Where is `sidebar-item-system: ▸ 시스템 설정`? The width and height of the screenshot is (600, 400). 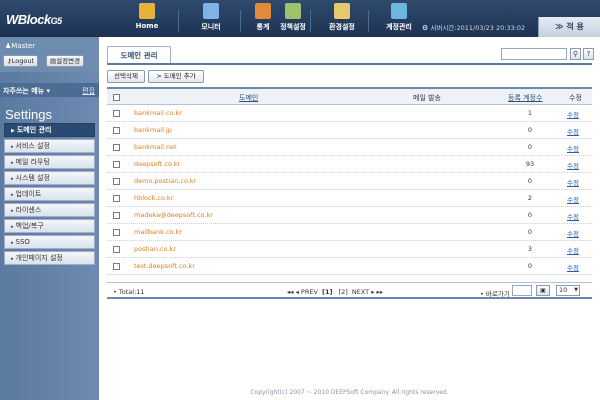 sidebar-item-system: ▸ 시스템 설정 is located at coordinates (49, 178).